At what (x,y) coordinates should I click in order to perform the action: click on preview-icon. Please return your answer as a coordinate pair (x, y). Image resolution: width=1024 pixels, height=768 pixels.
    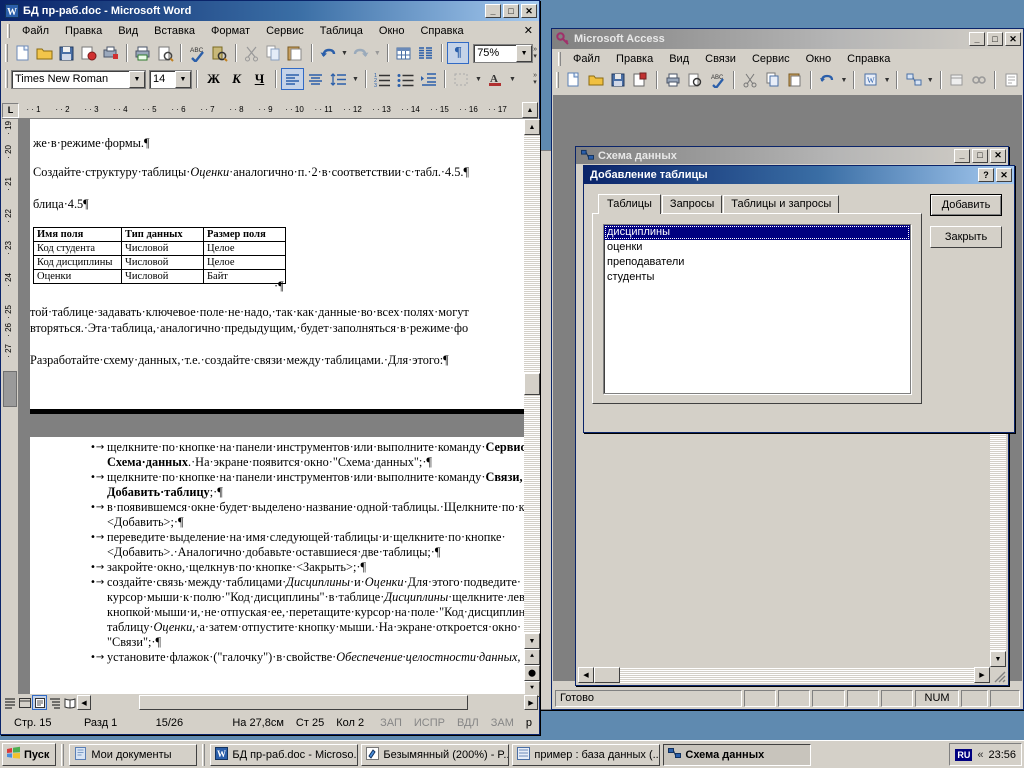
    Looking at the image, I should click on (165, 53).